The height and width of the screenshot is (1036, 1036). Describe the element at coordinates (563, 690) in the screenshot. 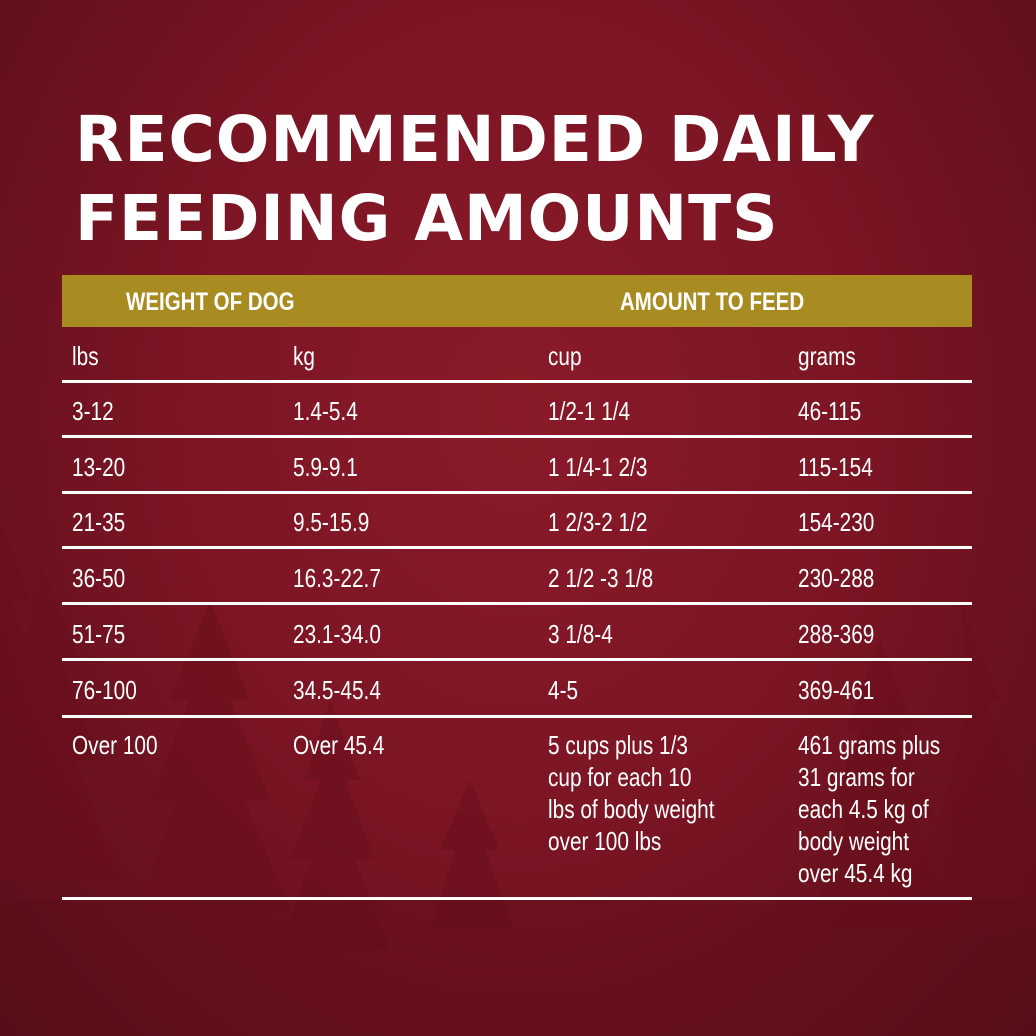

I see `row-6-cup: 4-5` at that location.